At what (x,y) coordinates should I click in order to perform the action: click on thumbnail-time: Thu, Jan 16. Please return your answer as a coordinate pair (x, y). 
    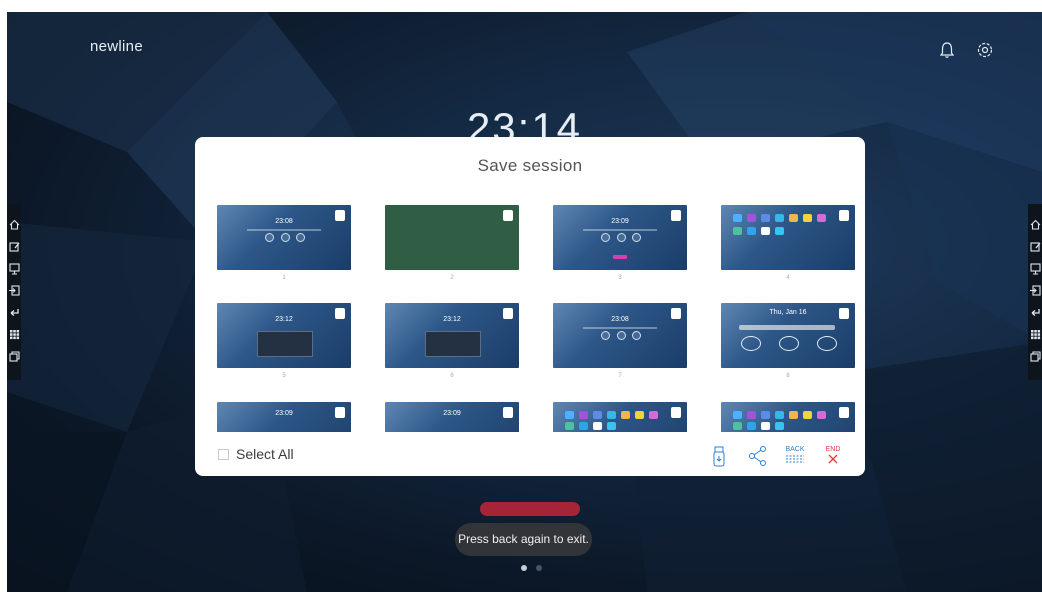
    Looking at the image, I should click on (788, 312).